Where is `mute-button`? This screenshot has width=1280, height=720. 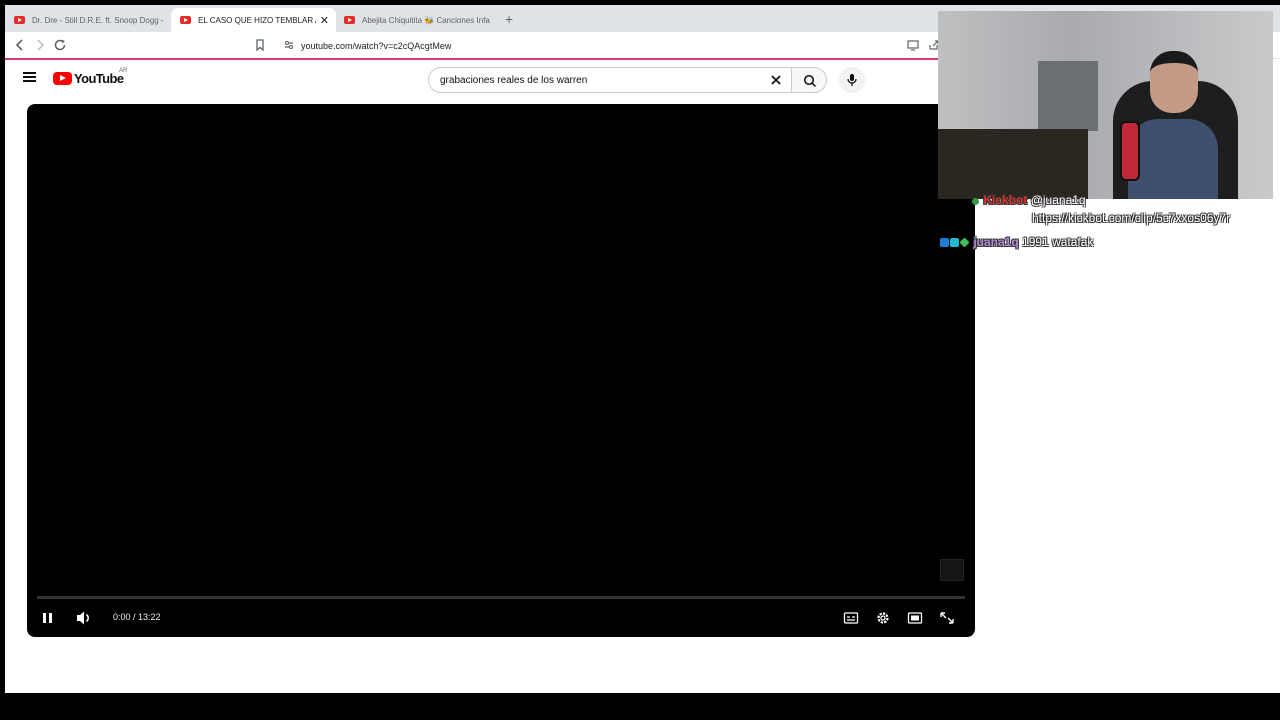 mute-button is located at coordinates (84, 620).